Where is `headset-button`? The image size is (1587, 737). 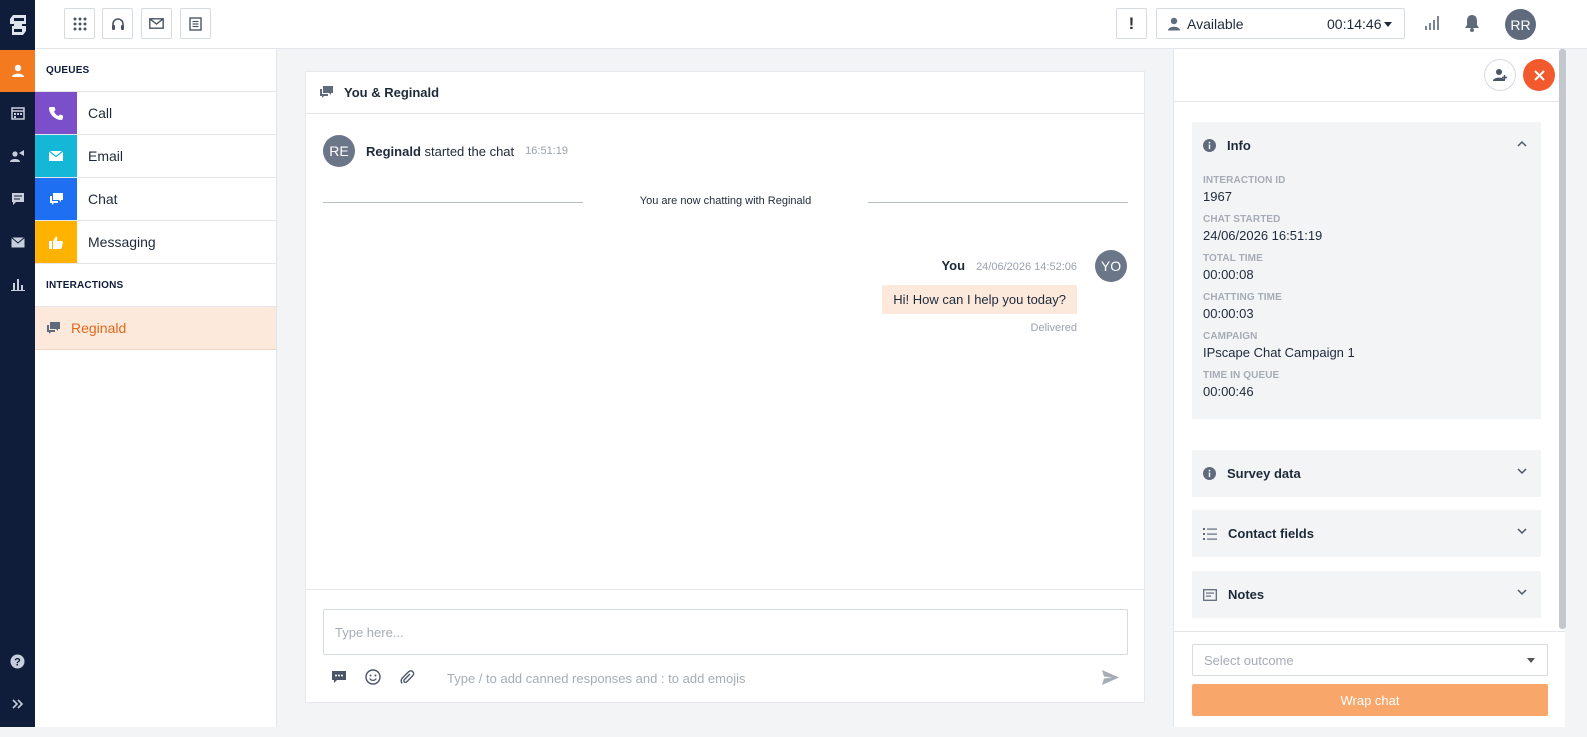
headset-button is located at coordinates (117, 23).